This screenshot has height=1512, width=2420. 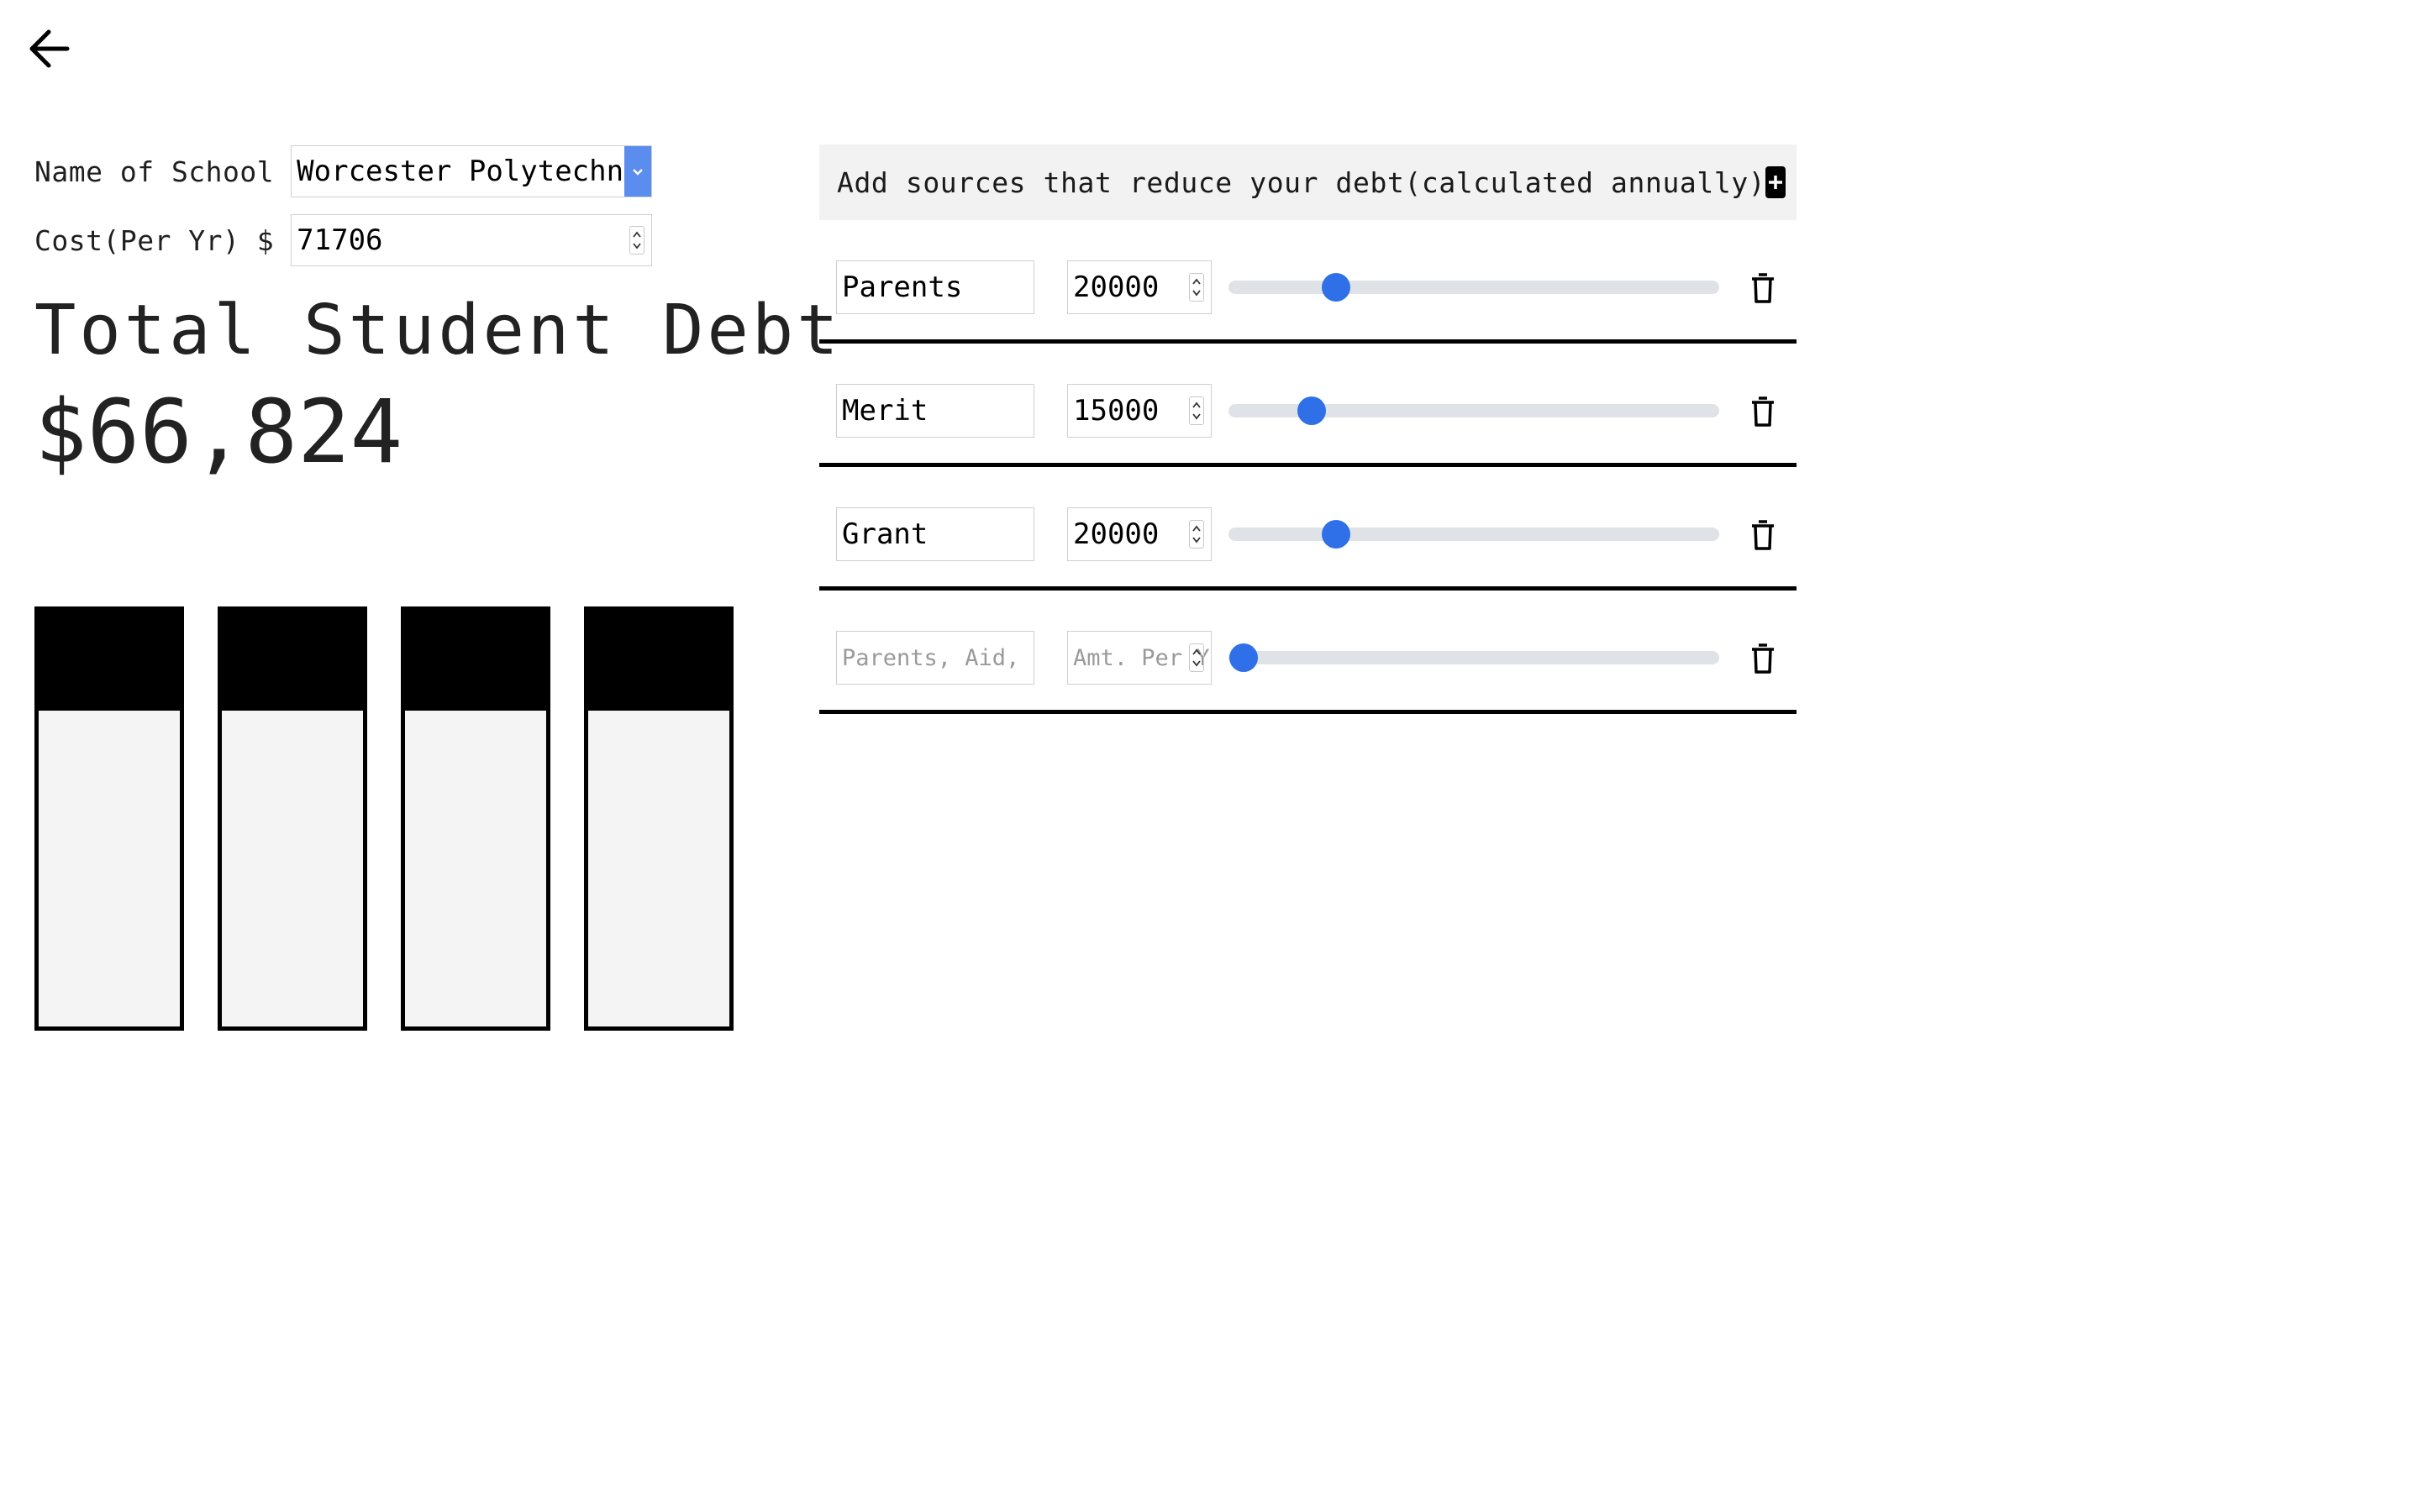 I want to click on plus-square-icon, so click(x=1776, y=182).